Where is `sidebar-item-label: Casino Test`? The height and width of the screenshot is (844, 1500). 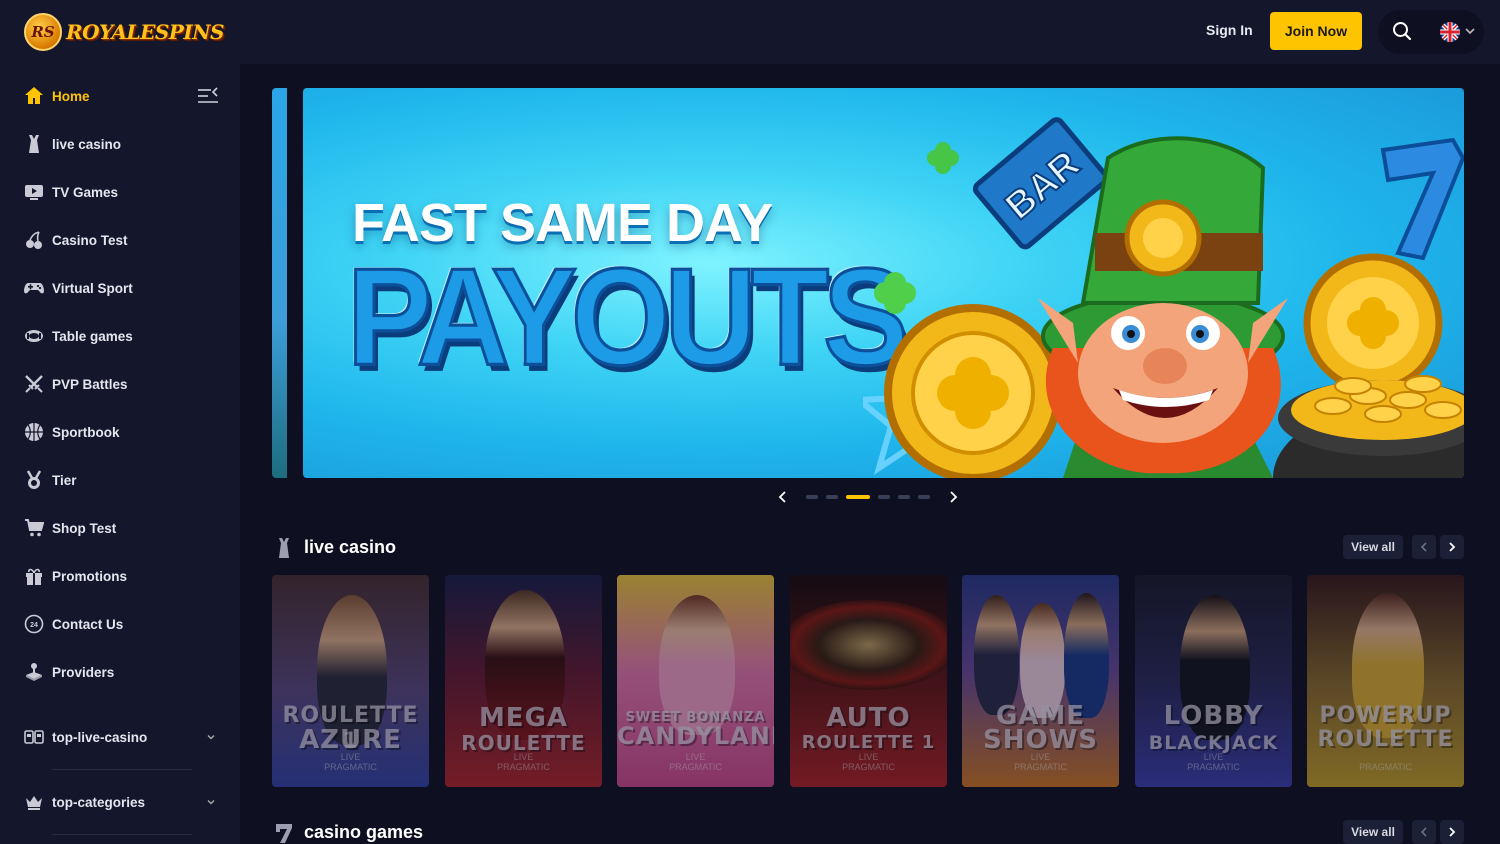
sidebar-item-label: Casino Test is located at coordinates (90, 240).